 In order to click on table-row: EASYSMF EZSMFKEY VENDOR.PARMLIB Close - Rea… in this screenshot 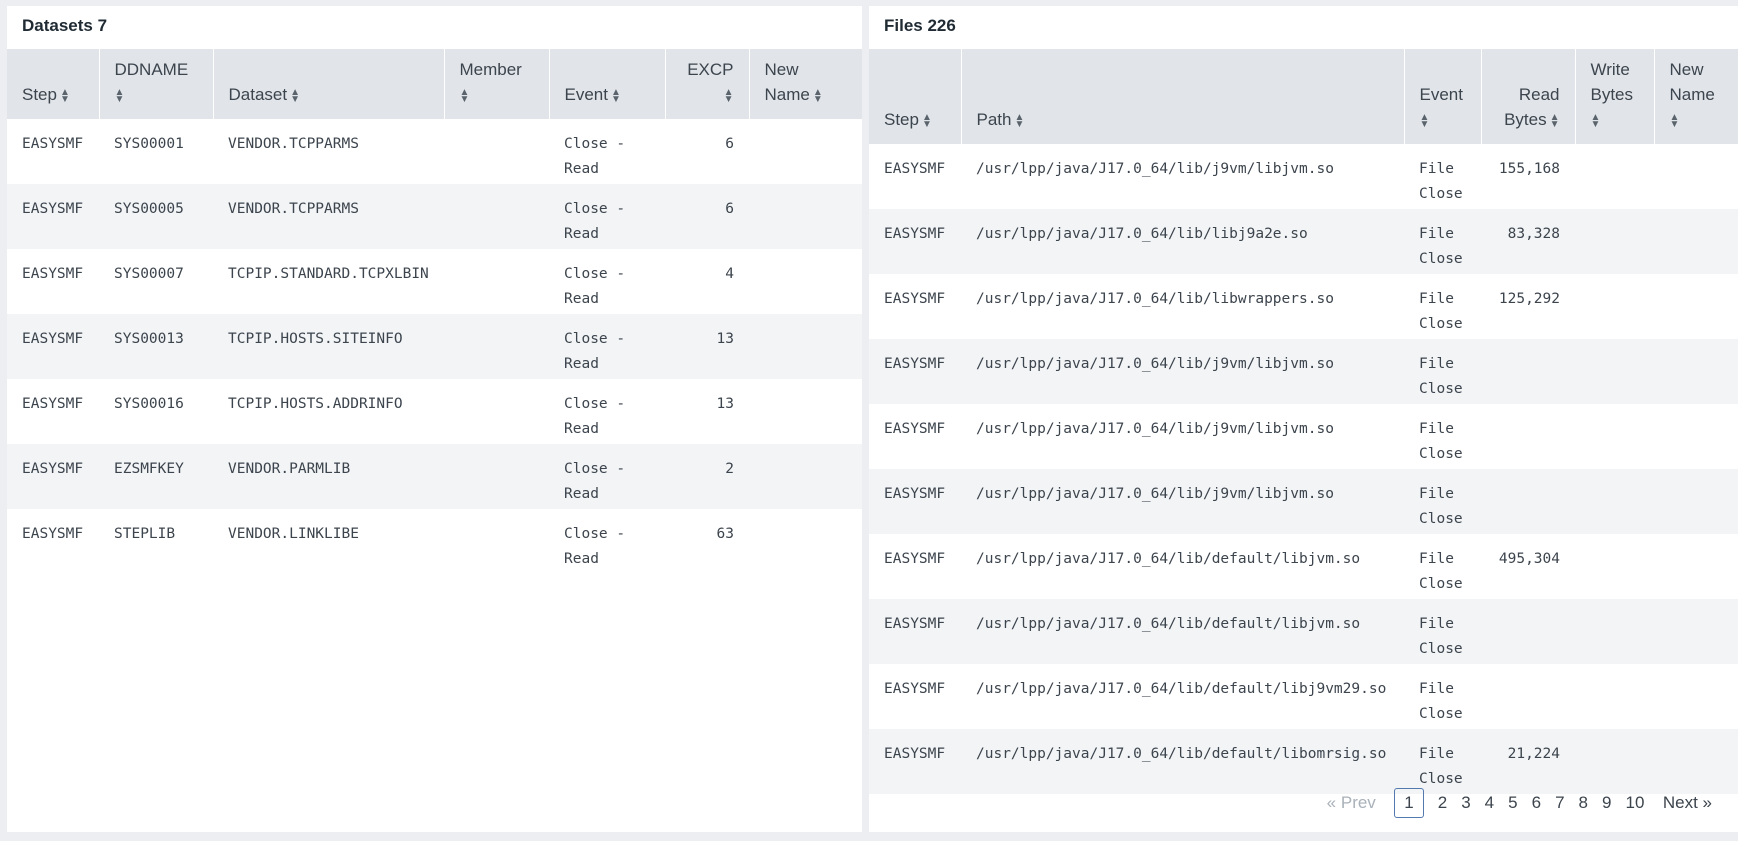, I will do `click(434, 476)`.